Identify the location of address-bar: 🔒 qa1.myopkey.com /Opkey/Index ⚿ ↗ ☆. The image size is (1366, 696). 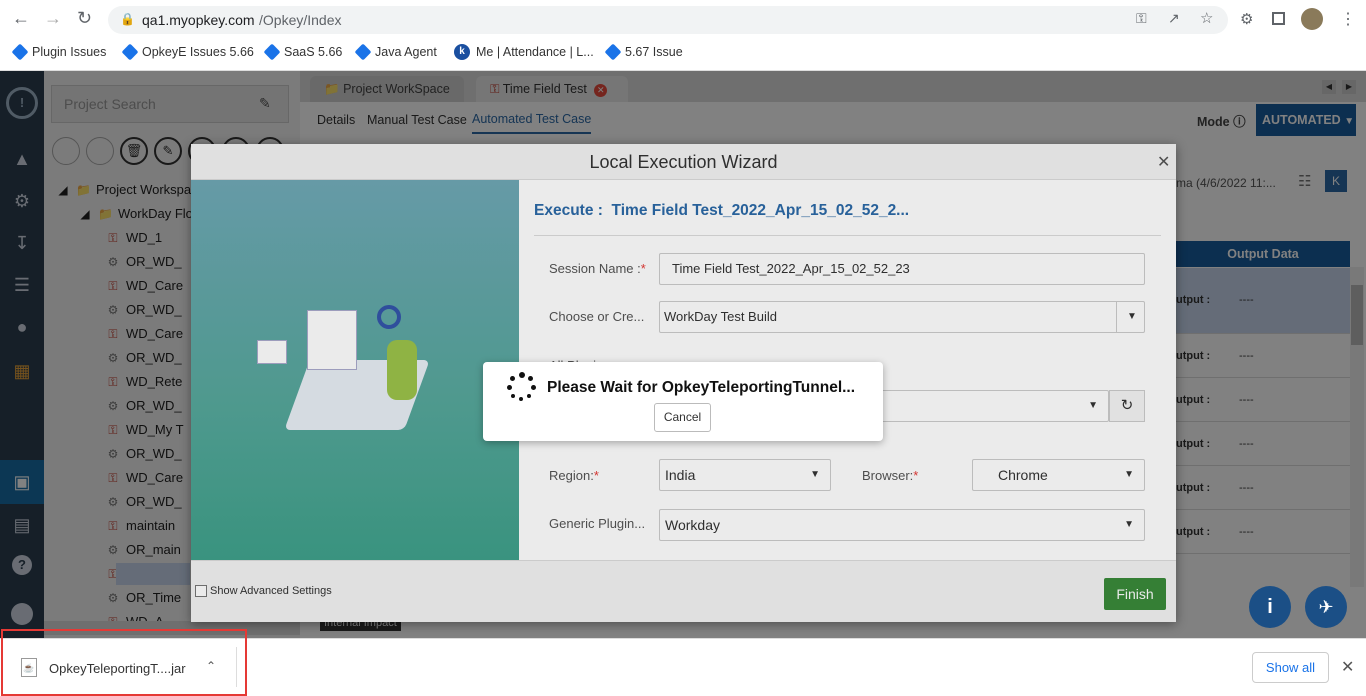
(668, 20).